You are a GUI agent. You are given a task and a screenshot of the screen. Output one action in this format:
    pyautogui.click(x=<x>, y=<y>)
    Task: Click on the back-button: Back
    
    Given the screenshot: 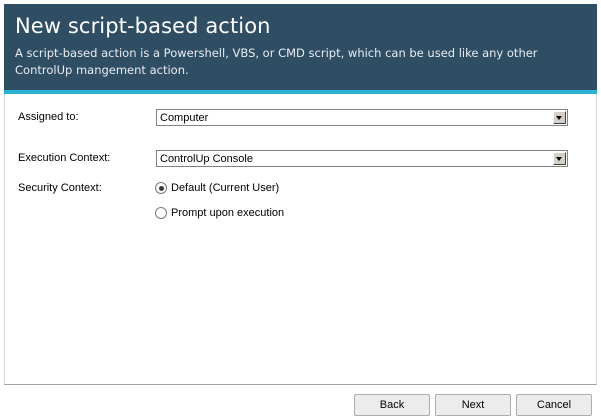 What is the action you would take?
    pyautogui.click(x=392, y=405)
    